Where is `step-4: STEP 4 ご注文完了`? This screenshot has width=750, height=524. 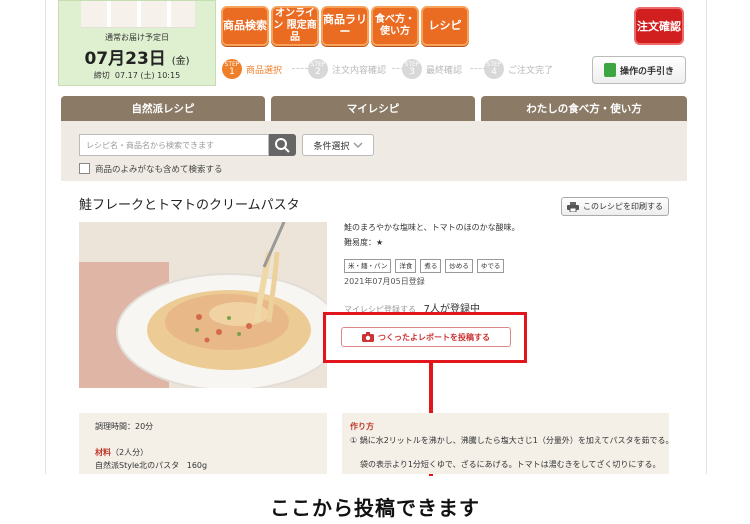 step-4: STEP 4 ご注文完了 is located at coordinates (518, 69).